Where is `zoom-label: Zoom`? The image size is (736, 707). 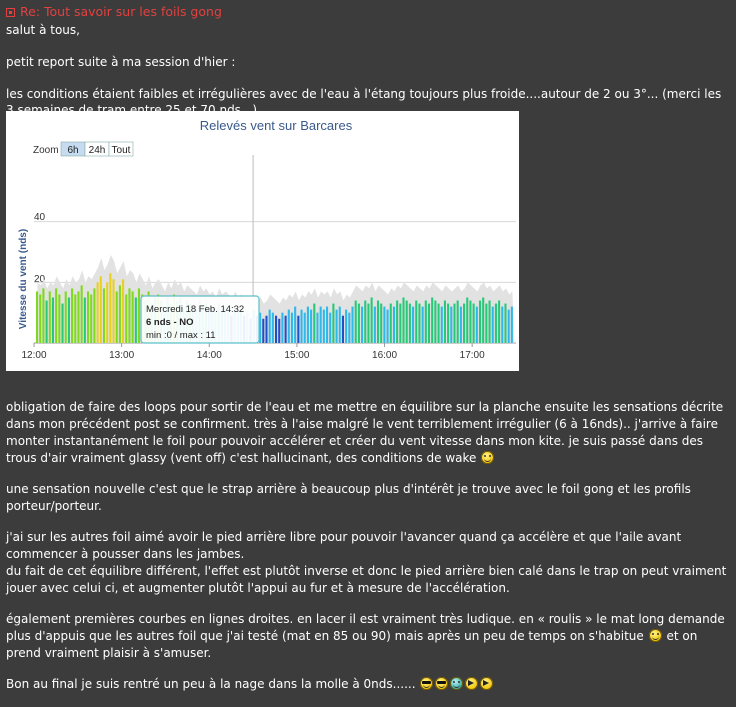
zoom-label: Zoom is located at coordinates (46, 150).